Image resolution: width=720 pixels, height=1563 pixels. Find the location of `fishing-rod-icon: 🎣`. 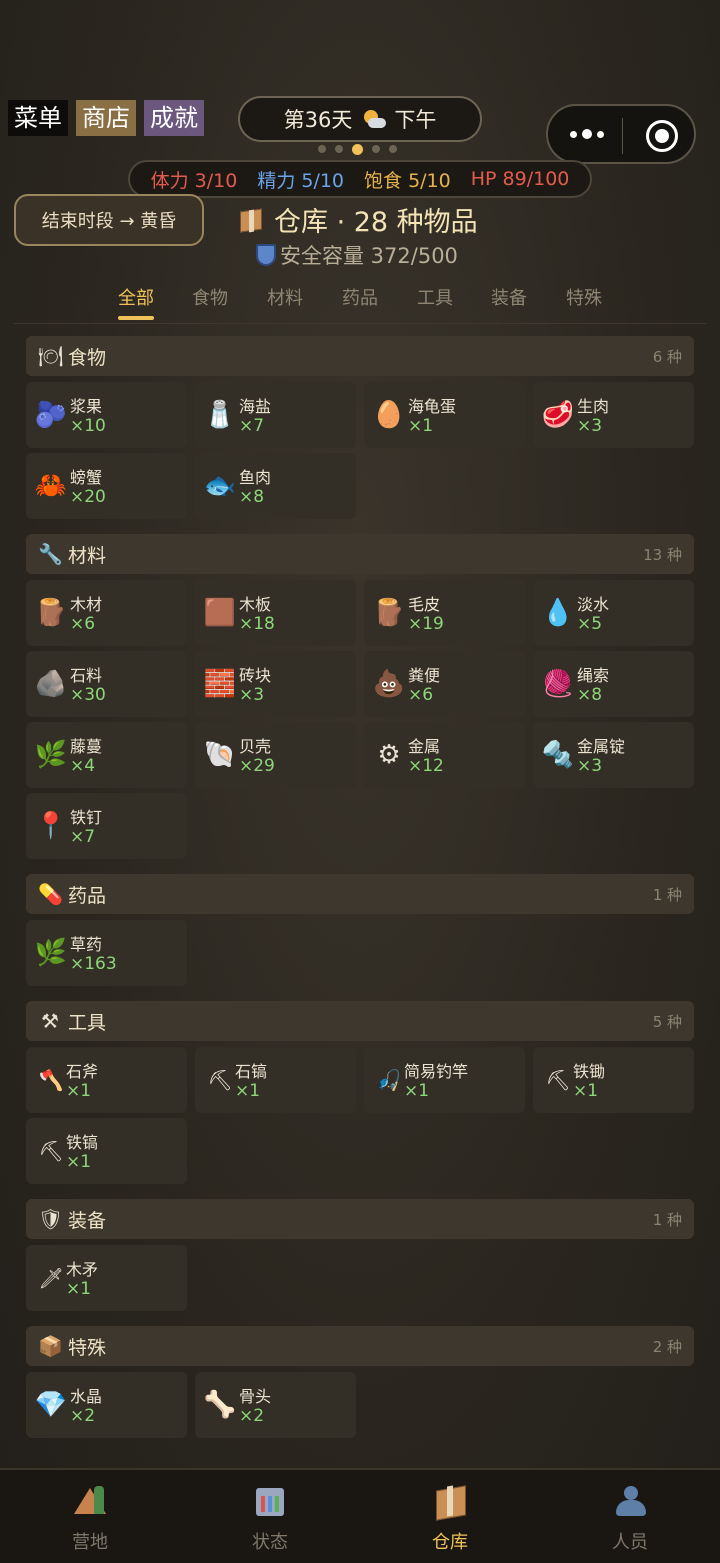

fishing-rod-icon: 🎣 is located at coordinates (389, 1080).